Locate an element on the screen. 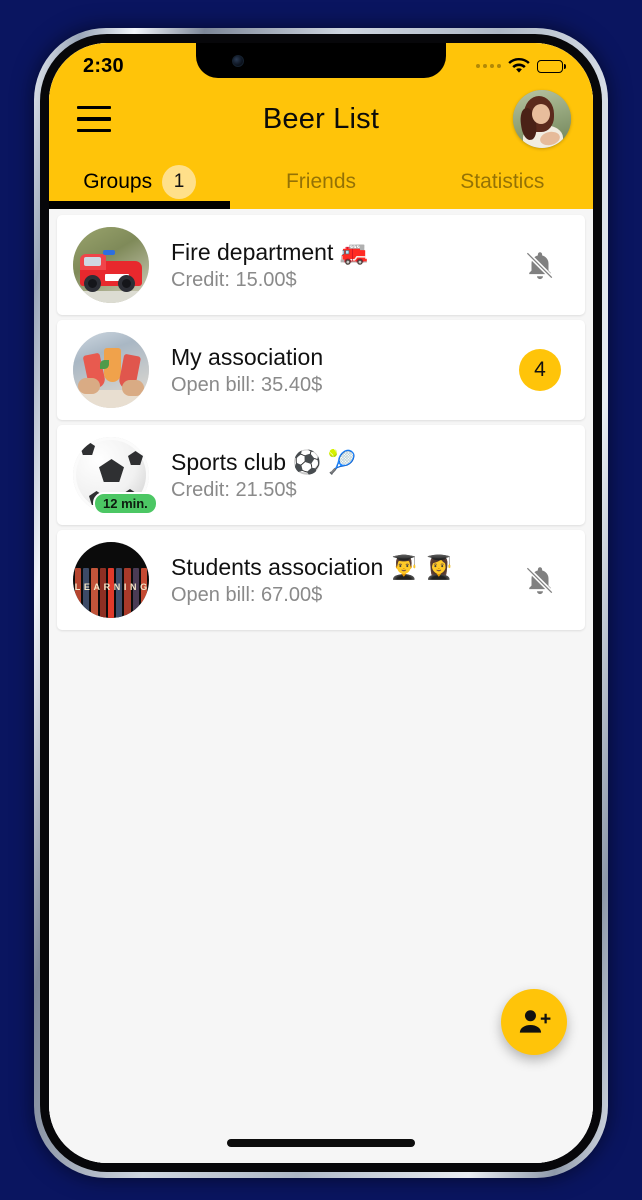  page-title: Beer List is located at coordinates (321, 118).